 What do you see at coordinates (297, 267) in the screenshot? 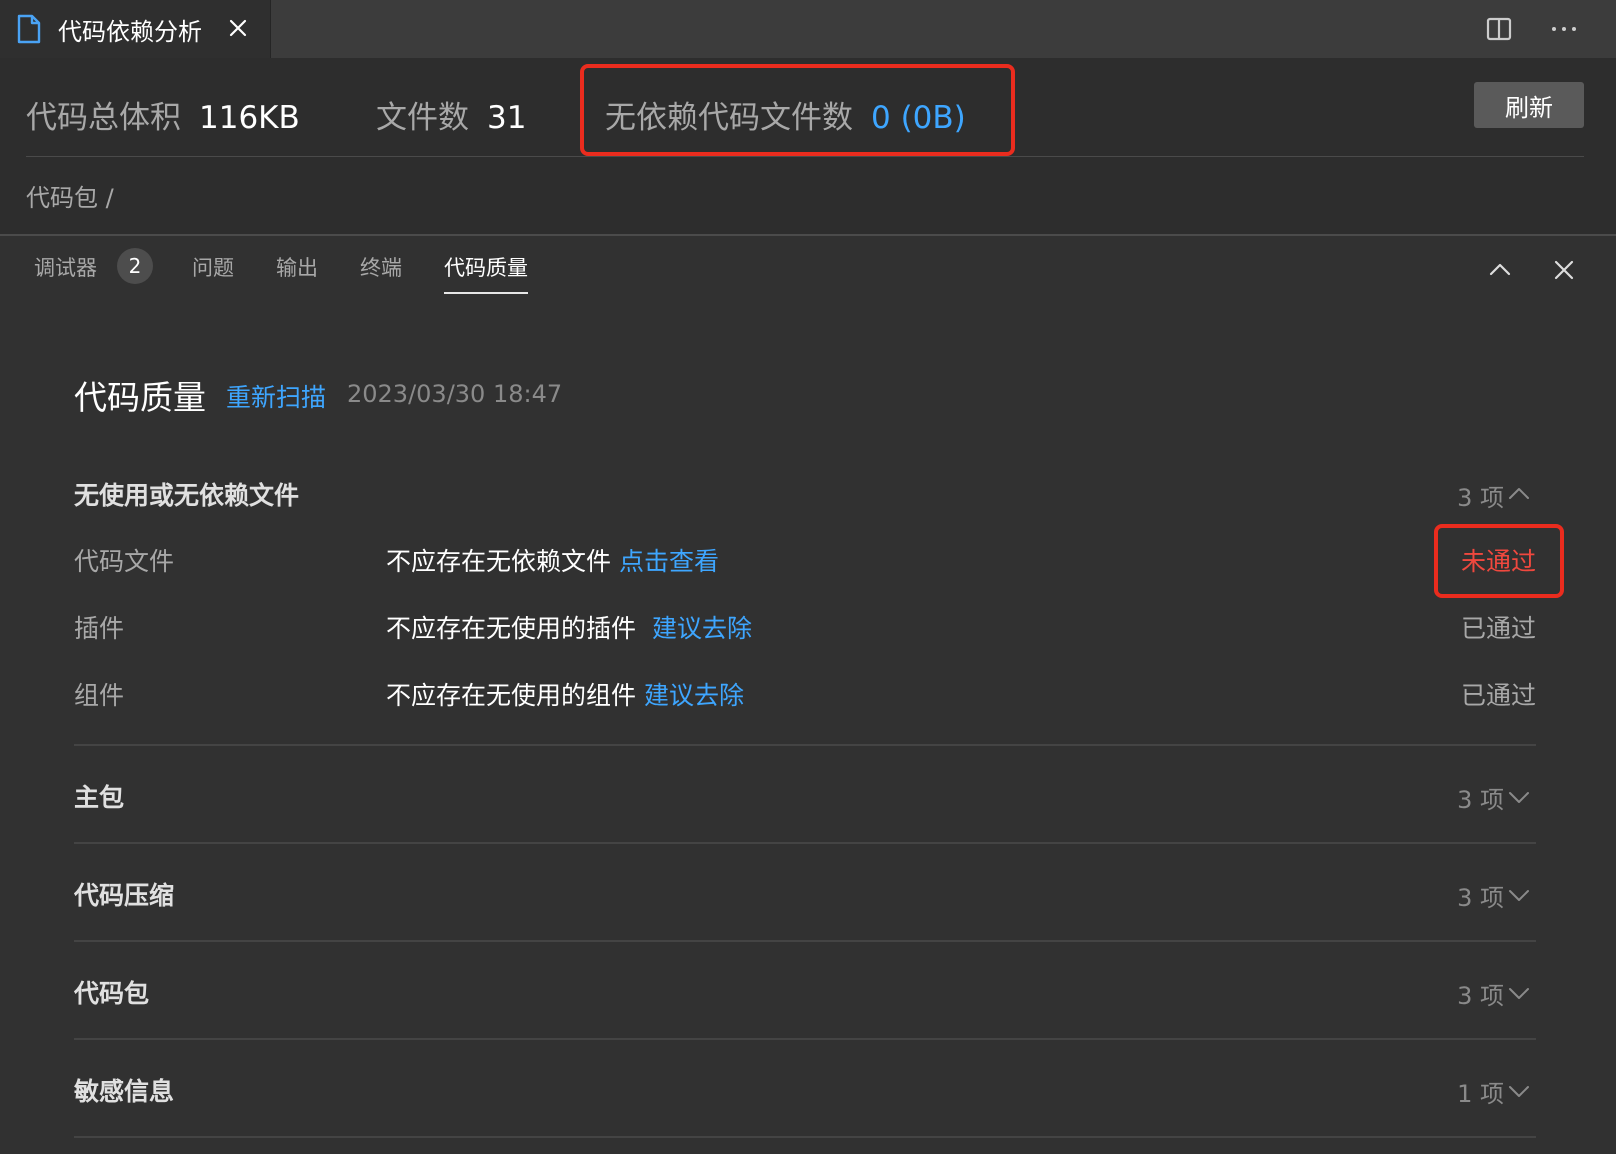
I see `tab-output: 输出` at bounding box center [297, 267].